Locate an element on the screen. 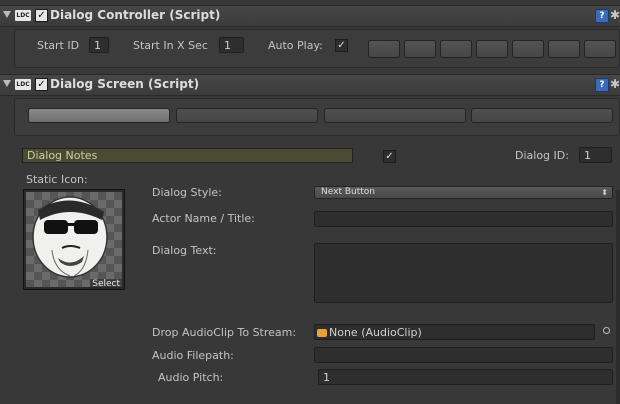  dialog-notes-field: Dialog Notes is located at coordinates (187, 155).